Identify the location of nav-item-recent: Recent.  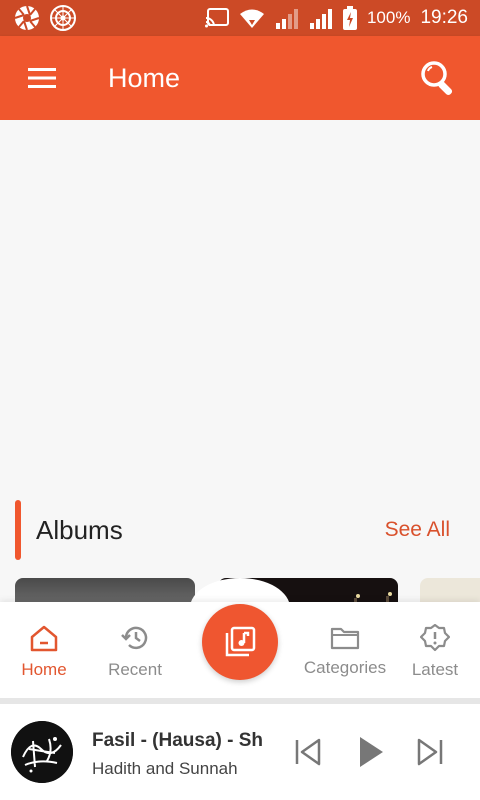
(135, 652).